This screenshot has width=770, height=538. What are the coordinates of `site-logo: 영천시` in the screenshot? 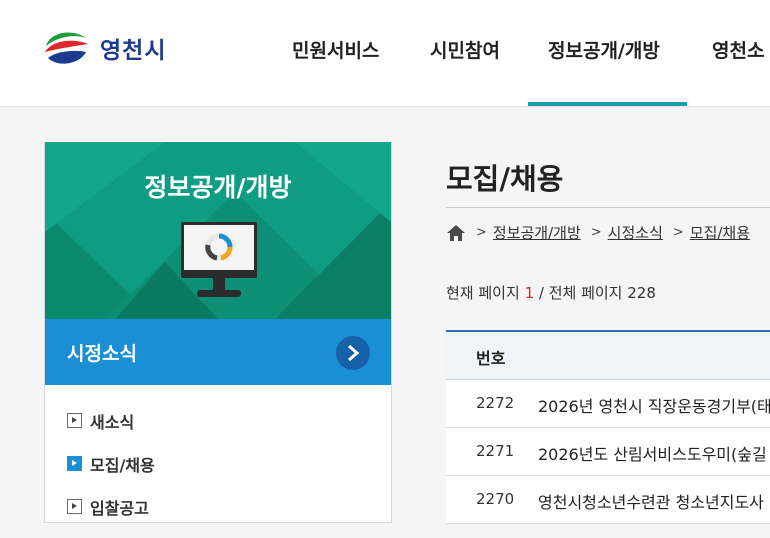 It's located at (104, 48).